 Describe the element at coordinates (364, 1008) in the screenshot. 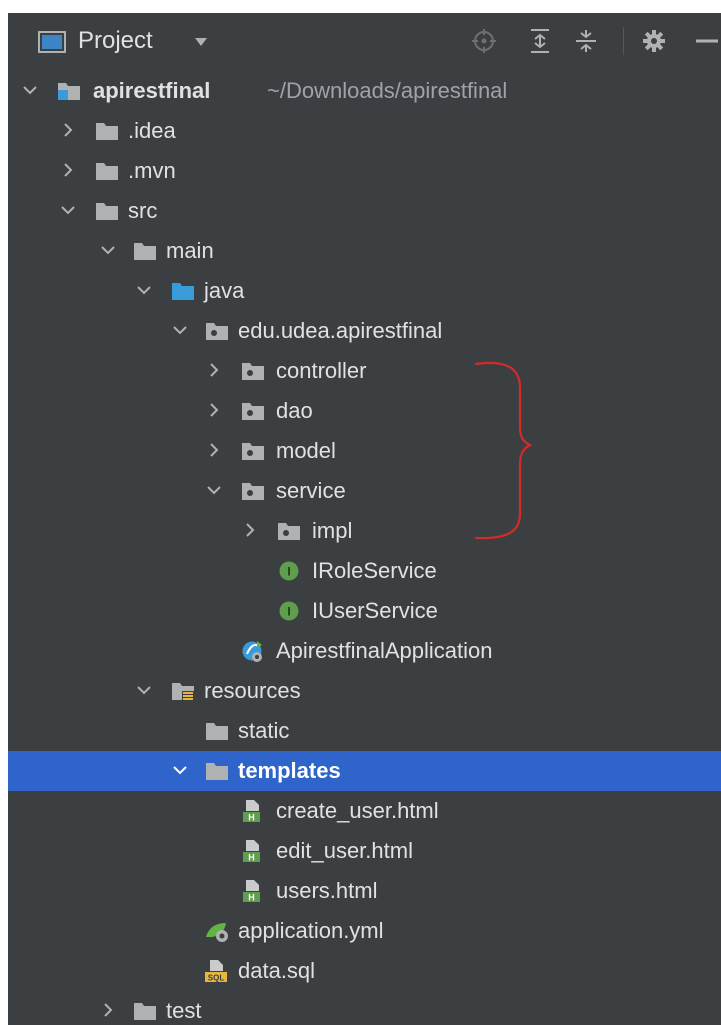

I see `tree-row-test: test` at that location.